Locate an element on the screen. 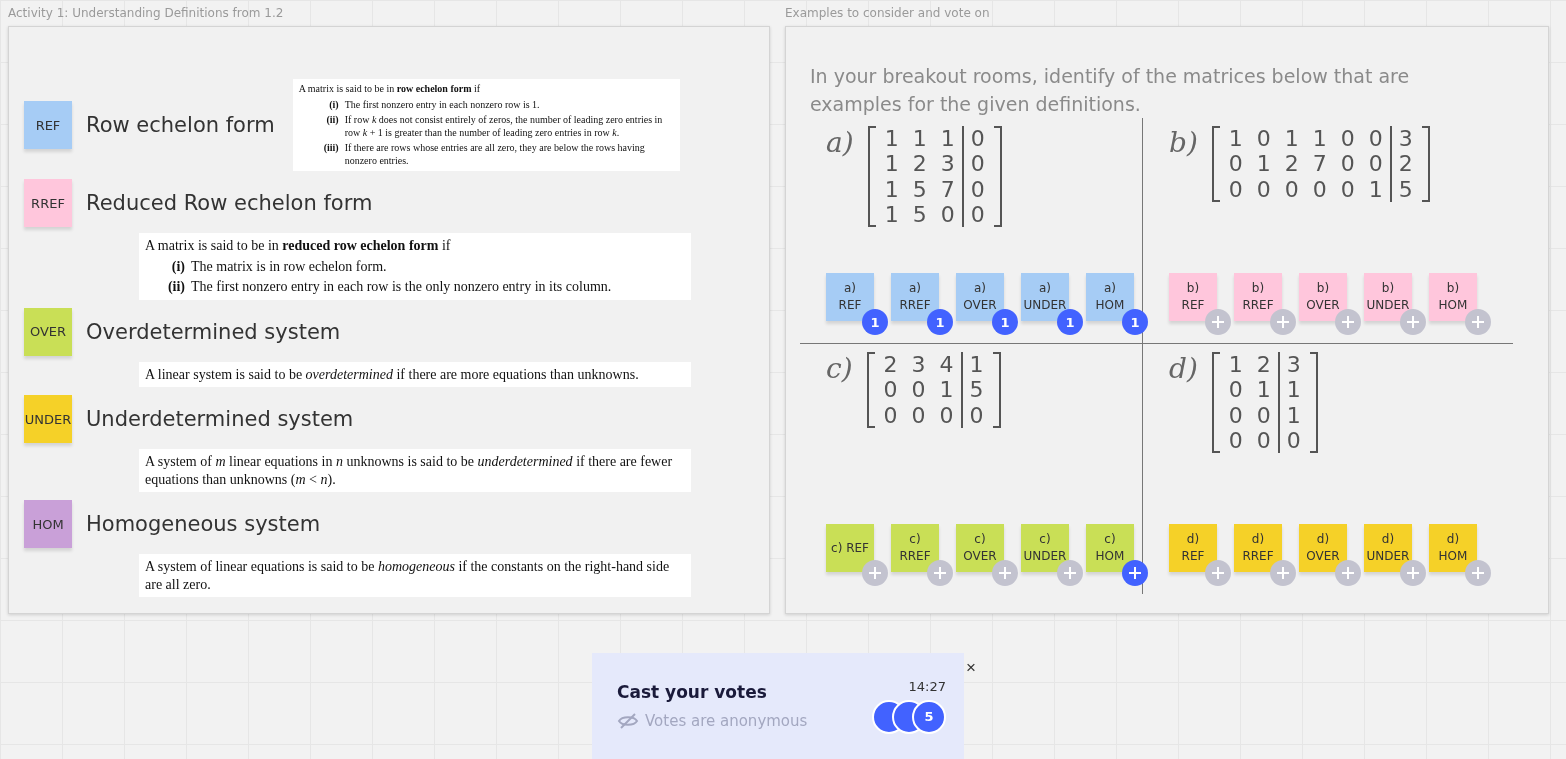  sticky-note: UNDER is located at coordinates (48, 419).